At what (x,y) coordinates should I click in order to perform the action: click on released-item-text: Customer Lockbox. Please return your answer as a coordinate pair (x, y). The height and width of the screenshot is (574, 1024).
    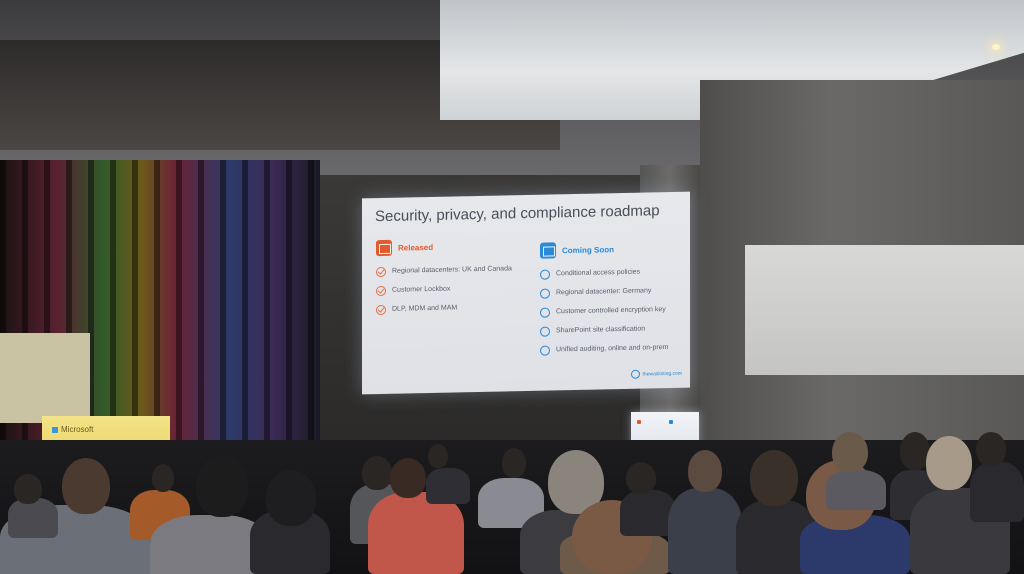
    Looking at the image, I should click on (421, 289).